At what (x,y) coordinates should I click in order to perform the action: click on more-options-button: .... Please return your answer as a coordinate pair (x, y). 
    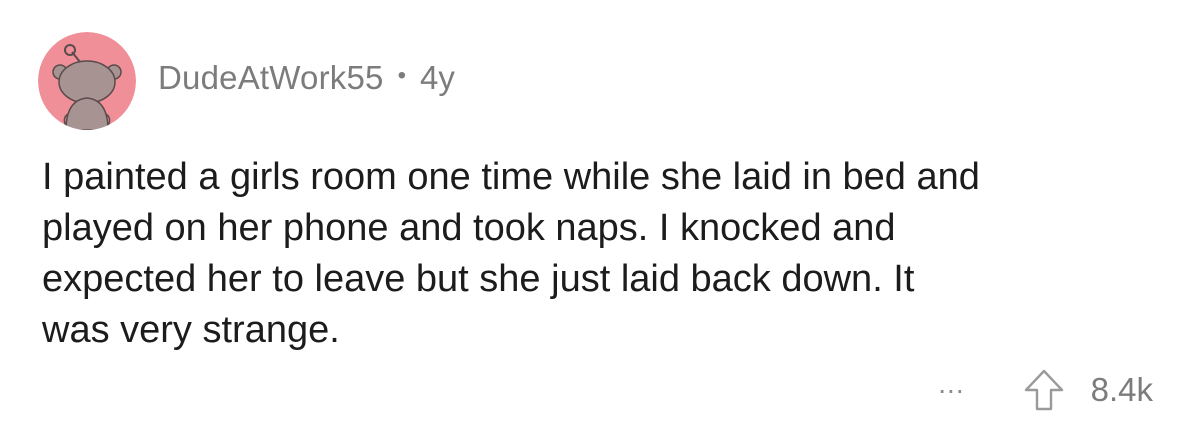
    Looking at the image, I should click on (951, 384).